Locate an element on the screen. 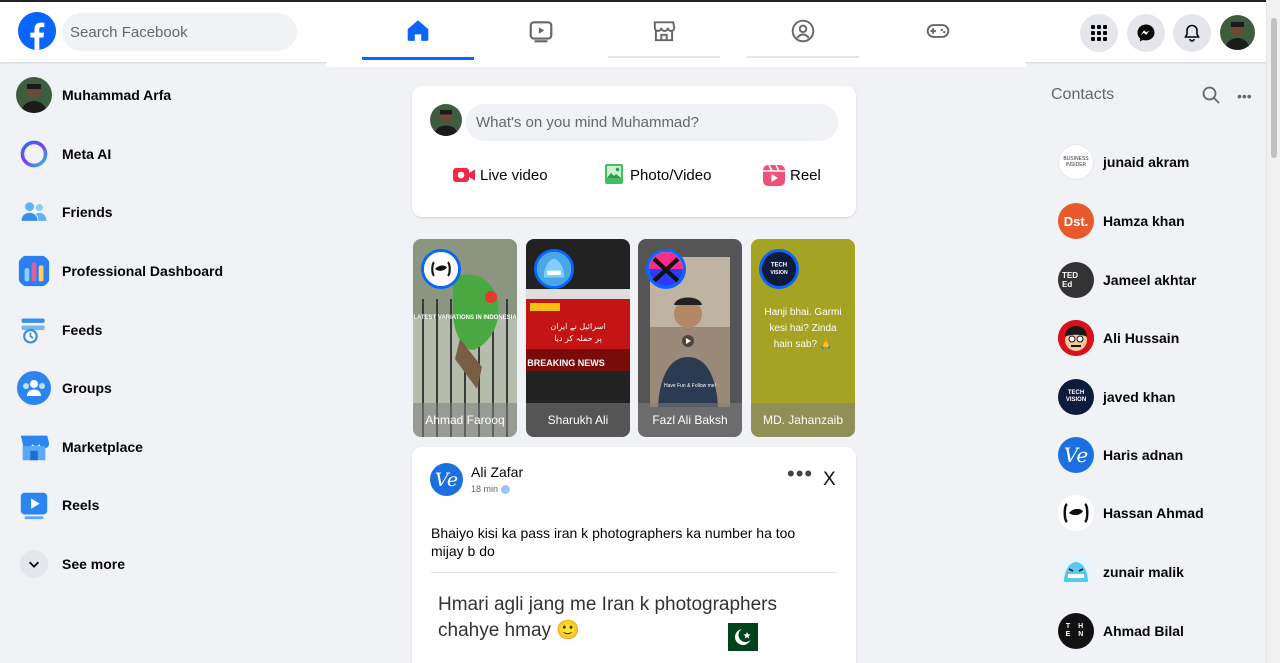 This screenshot has height=663, width=1280. sidebar-item-label: Marketplace is located at coordinates (102, 446).